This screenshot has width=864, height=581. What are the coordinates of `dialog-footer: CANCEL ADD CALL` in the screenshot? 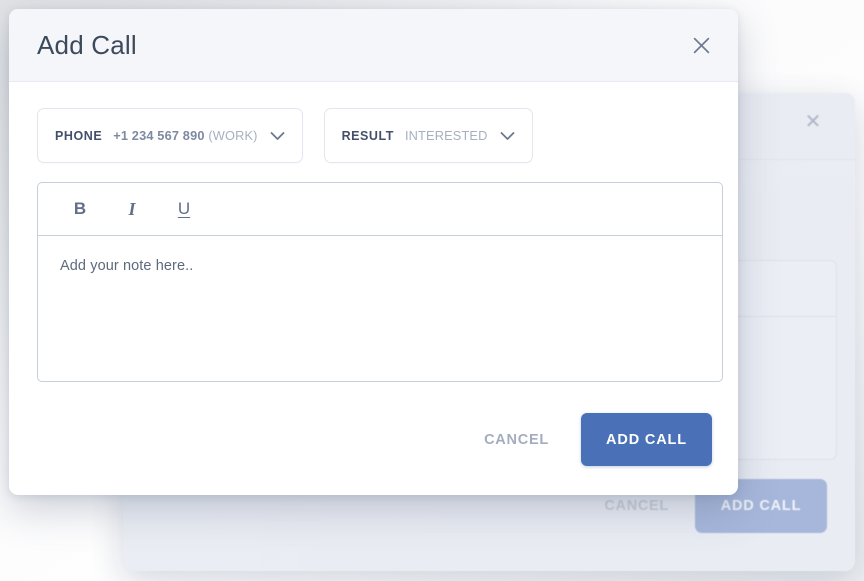 It's located at (595, 439).